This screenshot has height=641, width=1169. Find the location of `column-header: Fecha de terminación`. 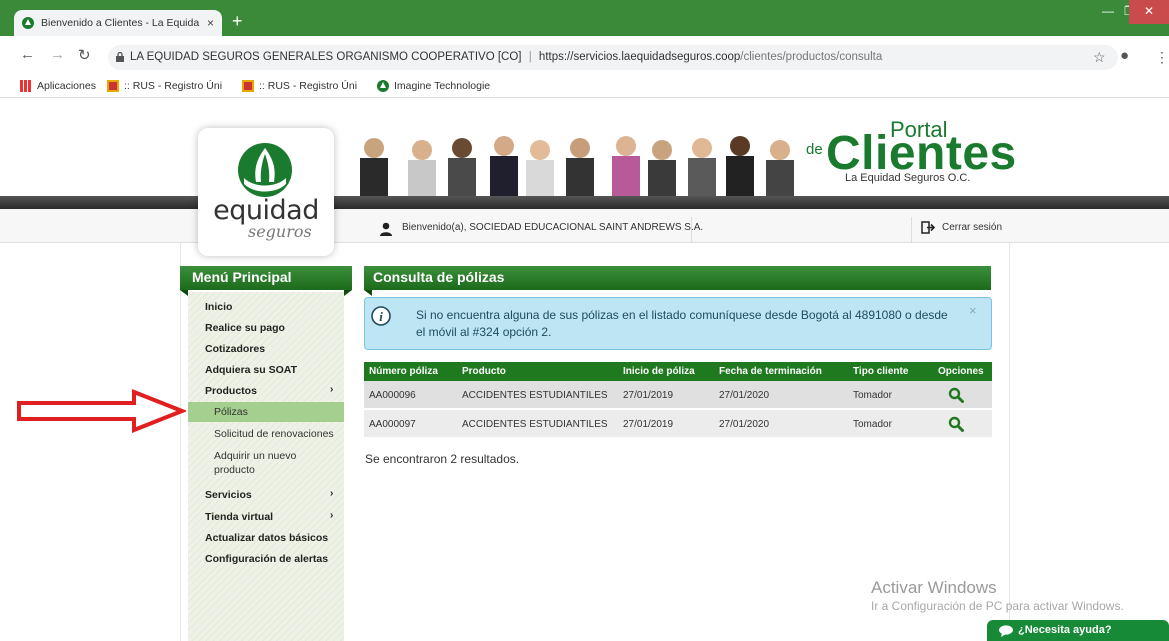

column-header: Fecha de terminación is located at coordinates (770, 371).